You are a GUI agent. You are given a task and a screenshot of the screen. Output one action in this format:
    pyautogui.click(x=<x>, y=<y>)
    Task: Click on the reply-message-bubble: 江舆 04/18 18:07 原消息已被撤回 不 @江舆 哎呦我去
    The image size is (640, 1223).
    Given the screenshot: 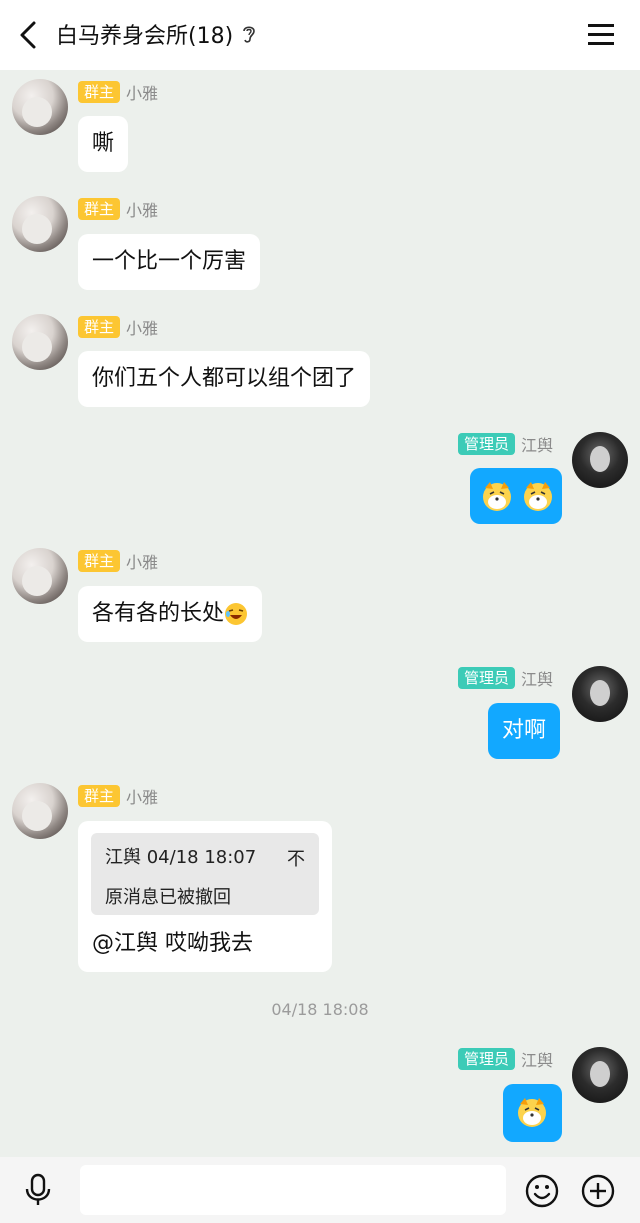 What is the action you would take?
    pyautogui.click(x=205, y=896)
    